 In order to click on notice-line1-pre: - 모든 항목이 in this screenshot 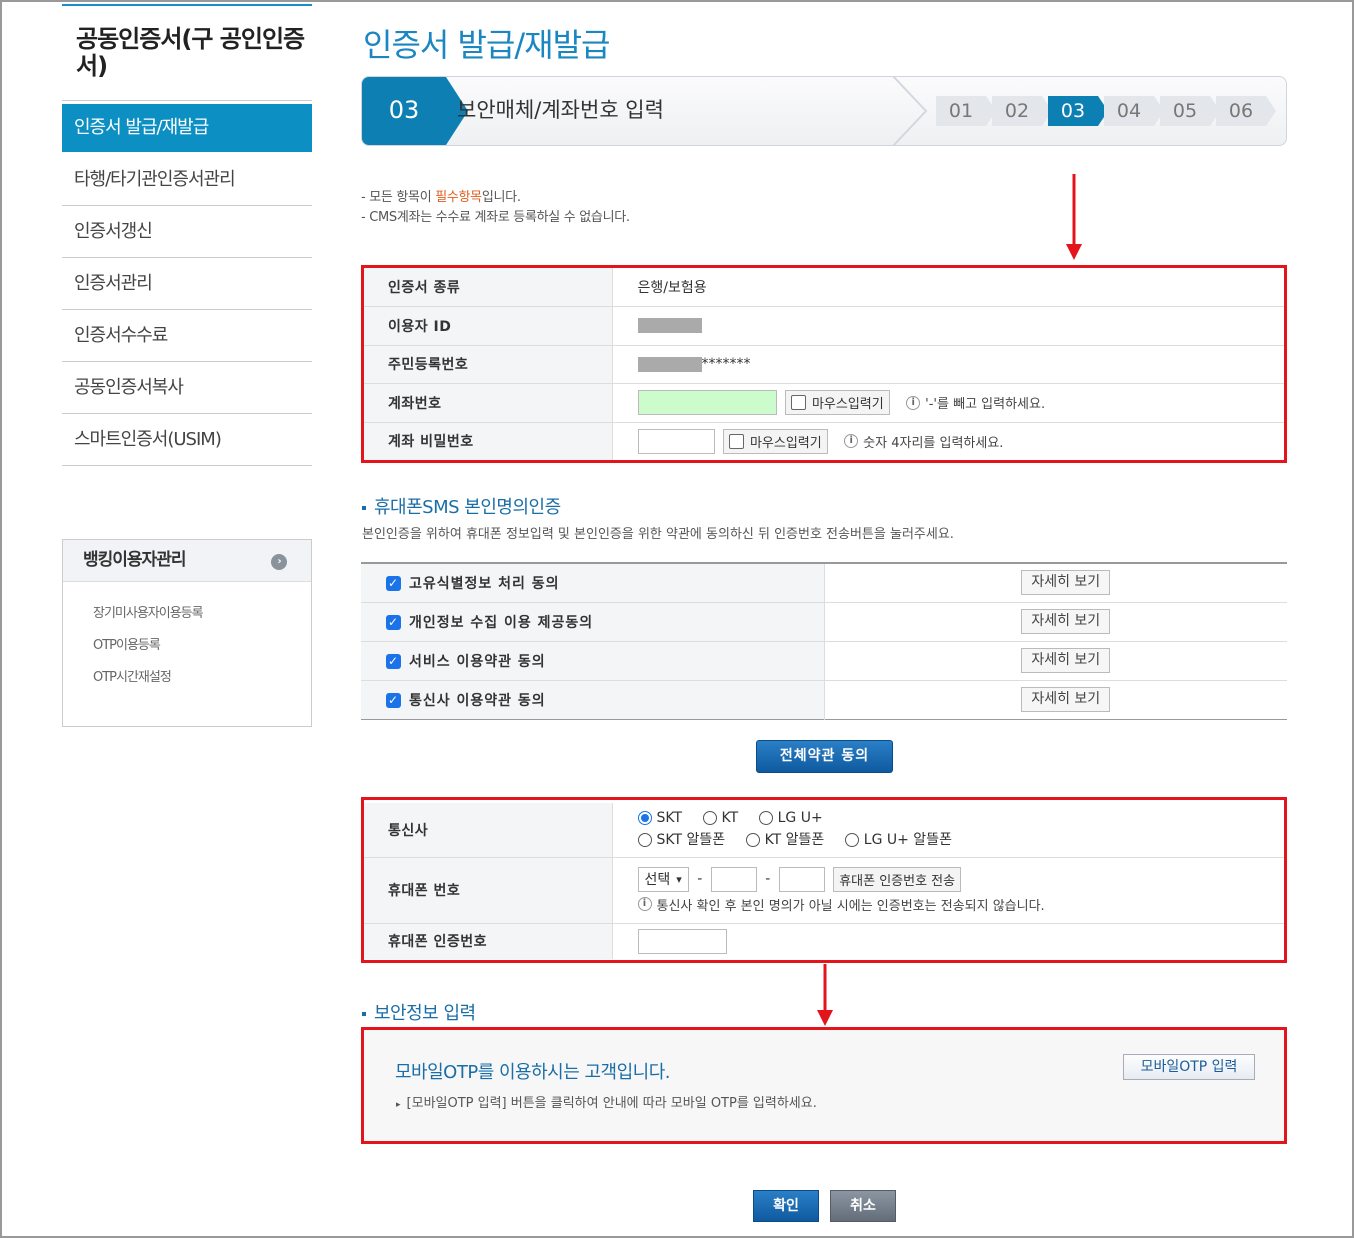, I will do `click(398, 197)`.